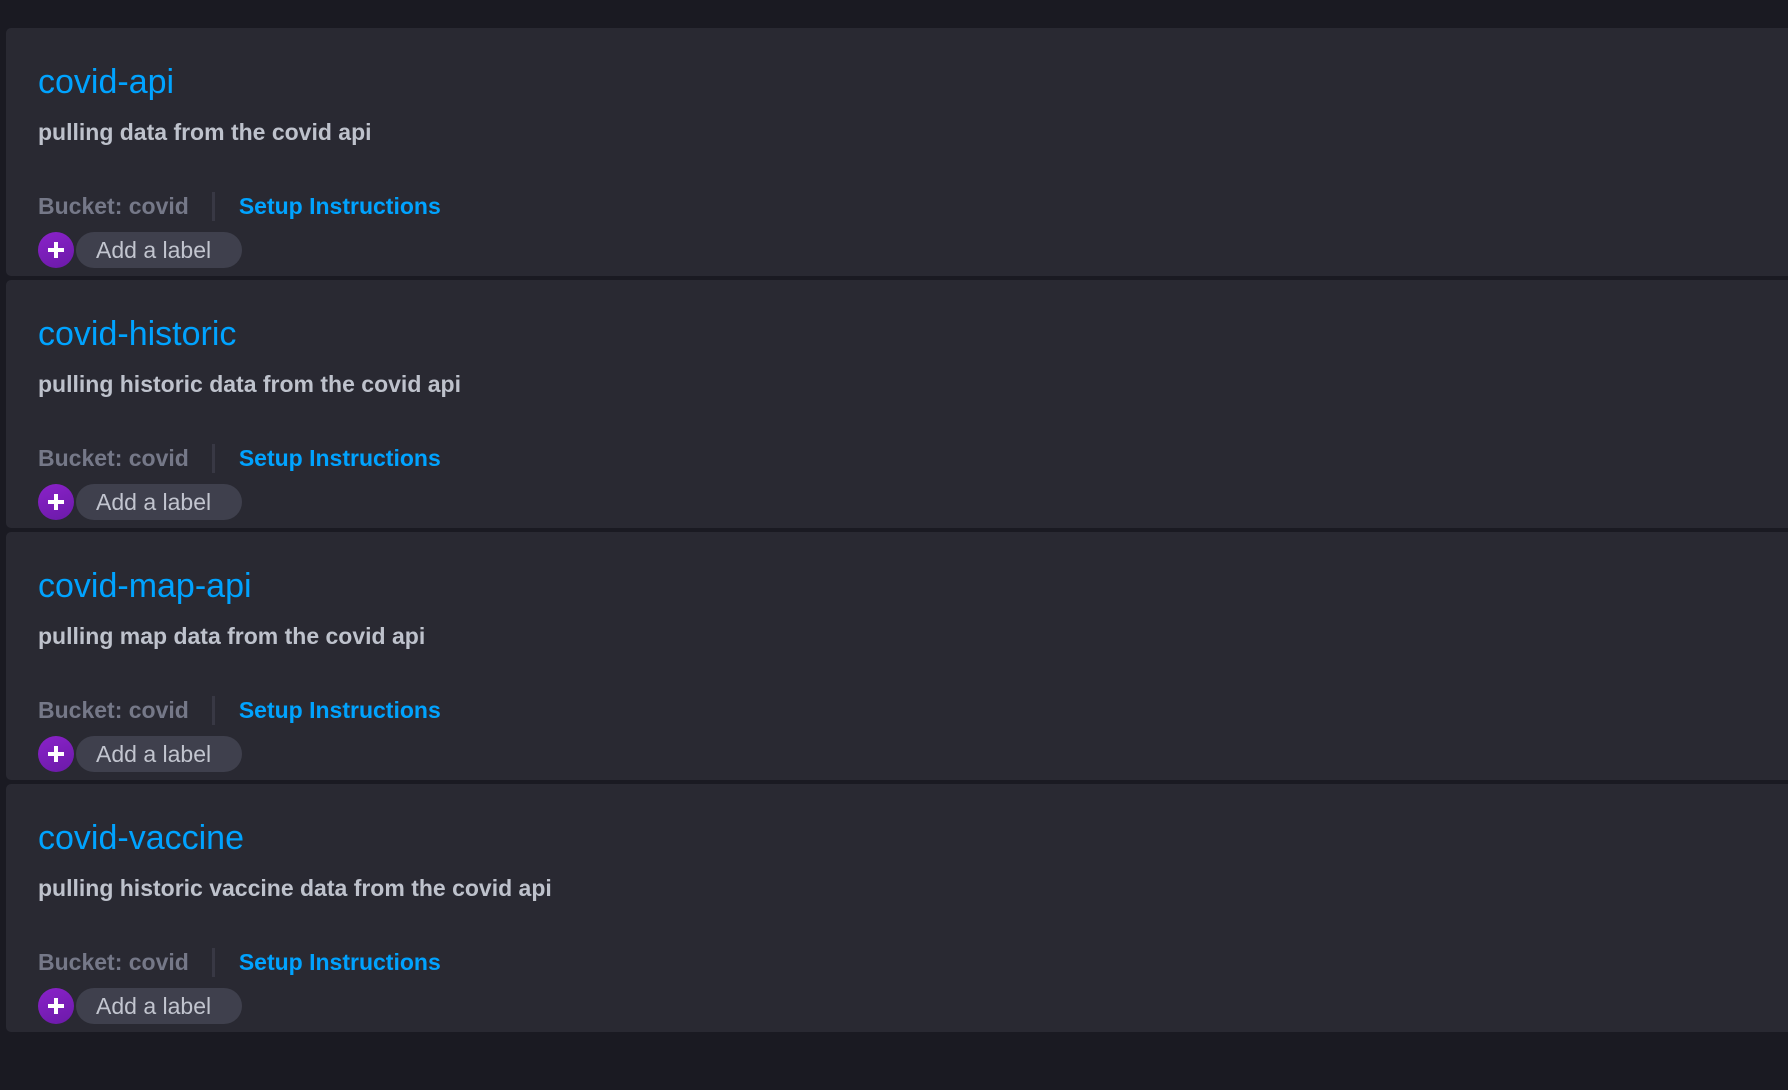 Image resolution: width=1788 pixels, height=1090 pixels. I want to click on config-name-link: covid-historic, so click(137, 334).